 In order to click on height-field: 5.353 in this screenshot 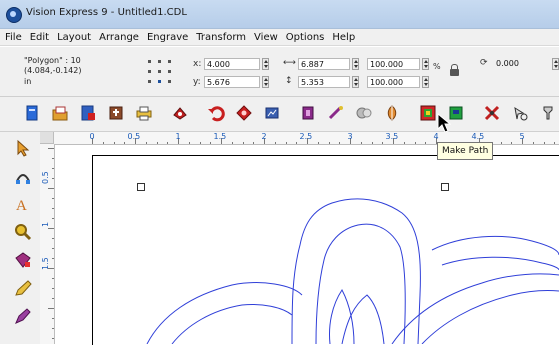, I will do `click(324, 82)`.